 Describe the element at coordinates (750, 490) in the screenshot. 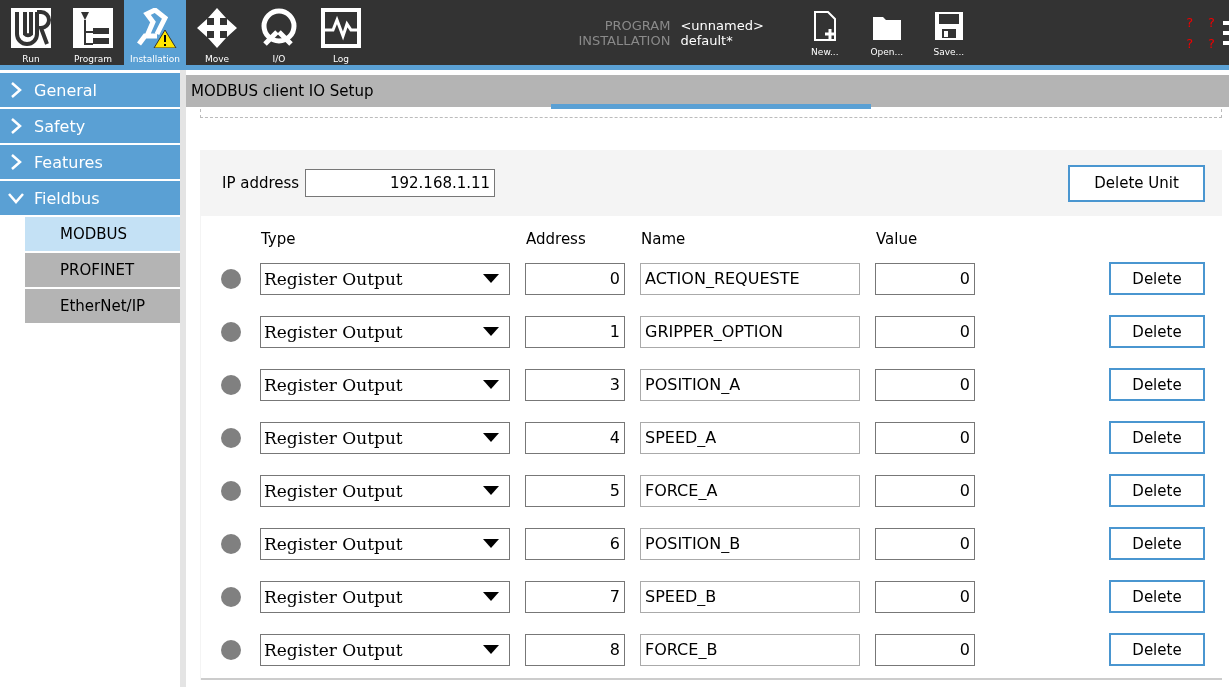

I see `name-field: FORCE_A` at that location.